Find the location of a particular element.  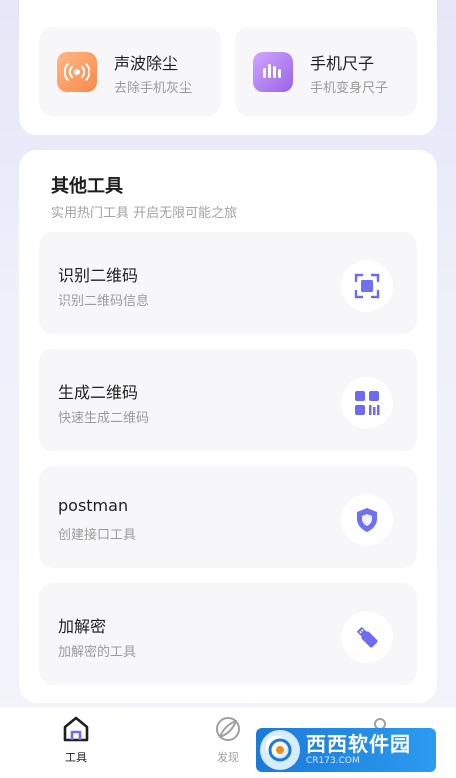

tool-title: 生成二维码 is located at coordinates (98, 392).